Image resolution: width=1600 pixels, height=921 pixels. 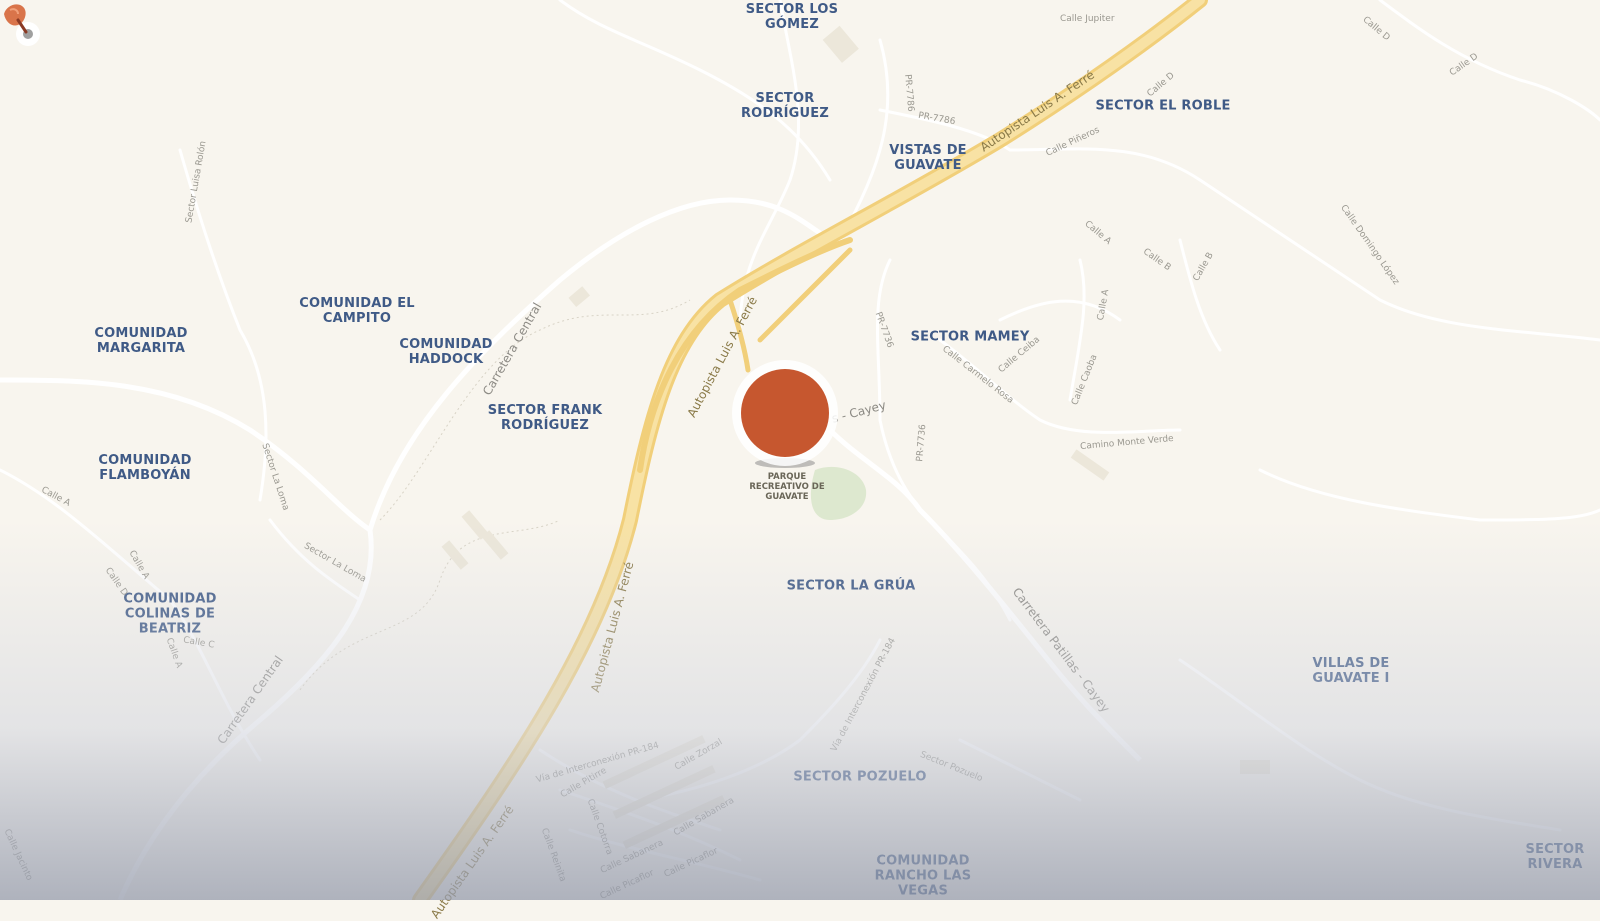 What do you see at coordinates (145, 468) in the screenshot?
I see `place-label: COMUNIDAD FLAMBOYÁN` at bounding box center [145, 468].